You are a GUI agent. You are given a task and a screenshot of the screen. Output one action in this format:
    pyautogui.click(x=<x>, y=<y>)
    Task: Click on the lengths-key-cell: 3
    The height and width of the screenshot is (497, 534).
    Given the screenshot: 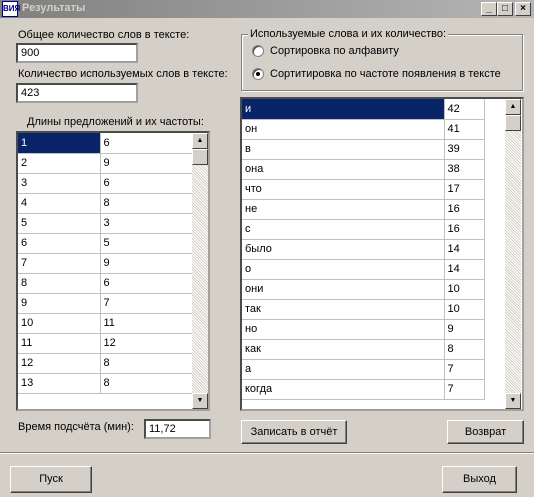 What is the action you would take?
    pyautogui.click(x=59, y=183)
    